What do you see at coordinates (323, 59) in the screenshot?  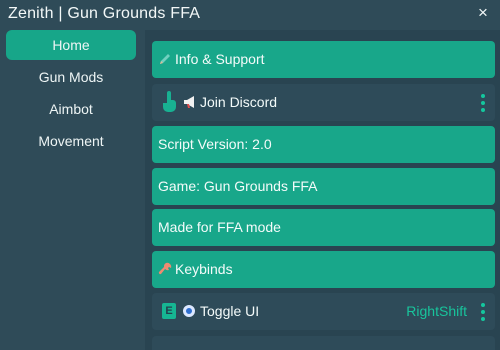 I see `info-support-section: Info & Support` at bounding box center [323, 59].